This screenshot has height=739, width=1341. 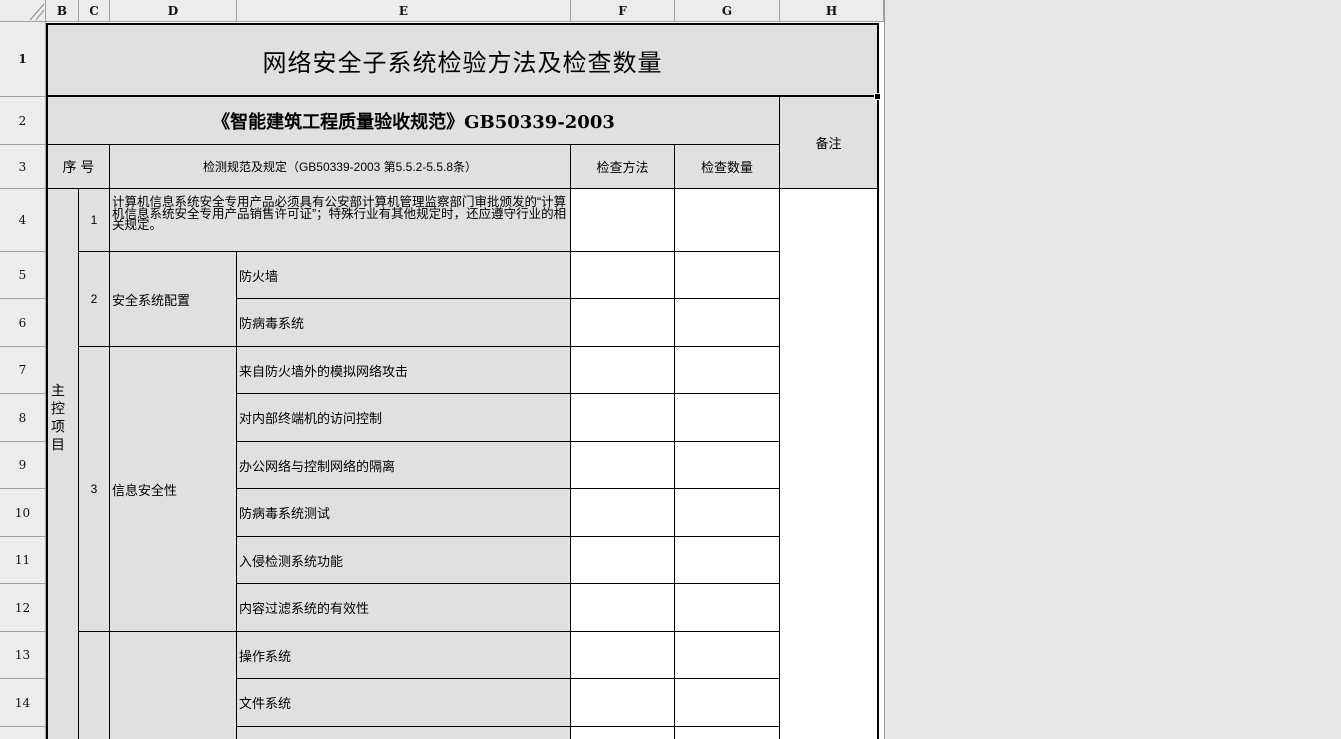 What do you see at coordinates (404, 370) in the screenshot?
I see `subitem-cell: 来自防火墙外的模拟网络攻击` at bounding box center [404, 370].